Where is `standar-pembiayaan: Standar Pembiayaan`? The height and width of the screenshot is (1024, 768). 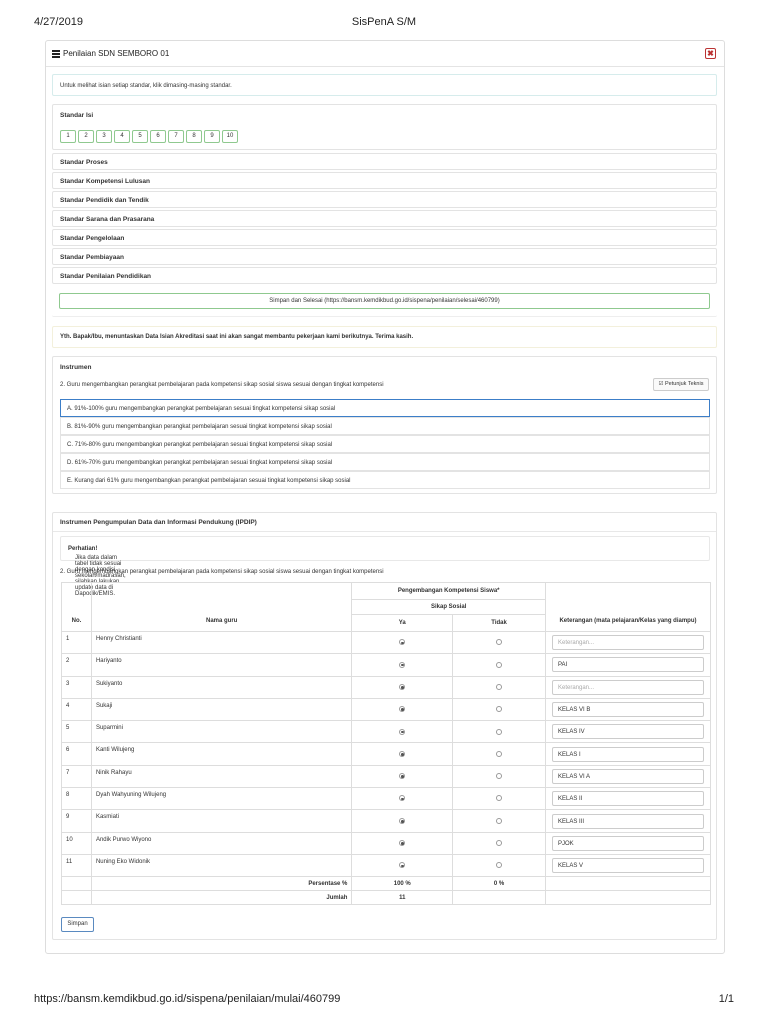
standar-pembiayaan: Standar Pembiayaan is located at coordinates (384, 256).